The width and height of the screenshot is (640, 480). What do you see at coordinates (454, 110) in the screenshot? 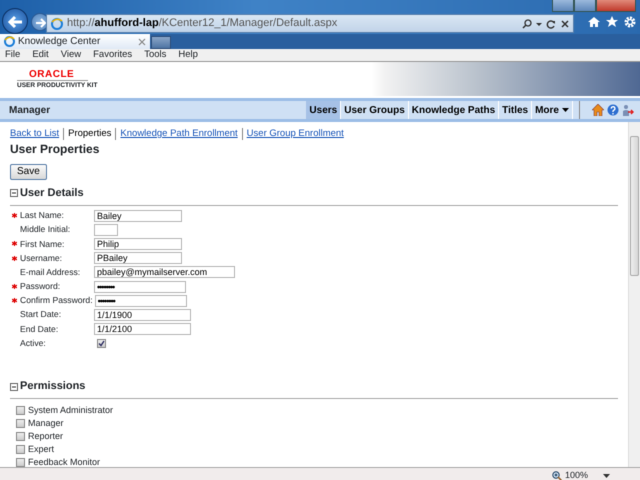
I see `nav-tab: Knowledge Paths` at bounding box center [454, 110].